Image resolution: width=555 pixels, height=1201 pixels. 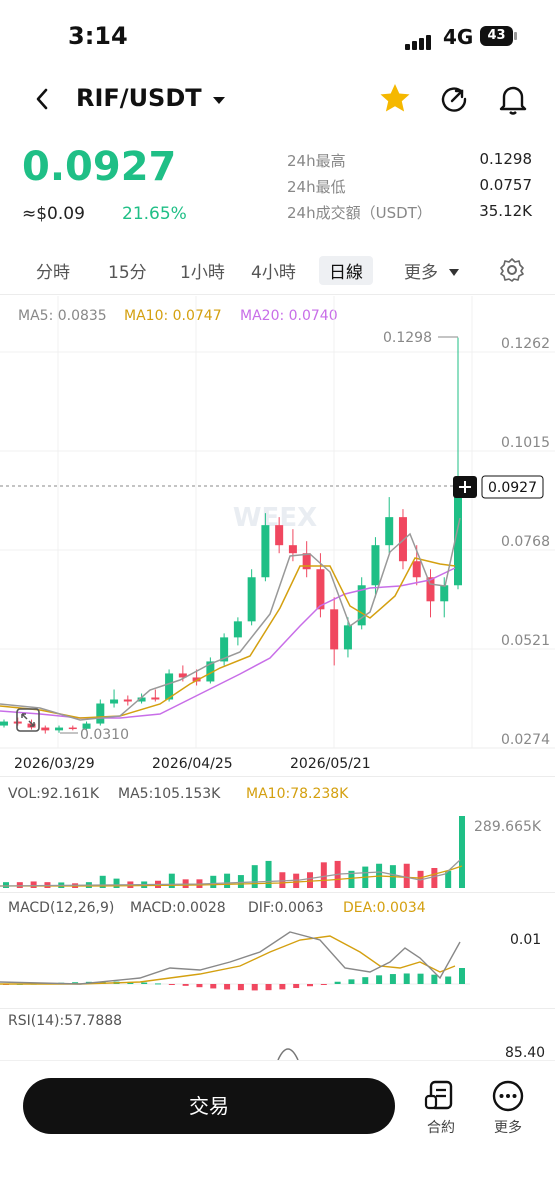 What do you see at coordinates (458, 37) in the screenshot?
I see `network-label: 4G` at bounding box center [458, 37].